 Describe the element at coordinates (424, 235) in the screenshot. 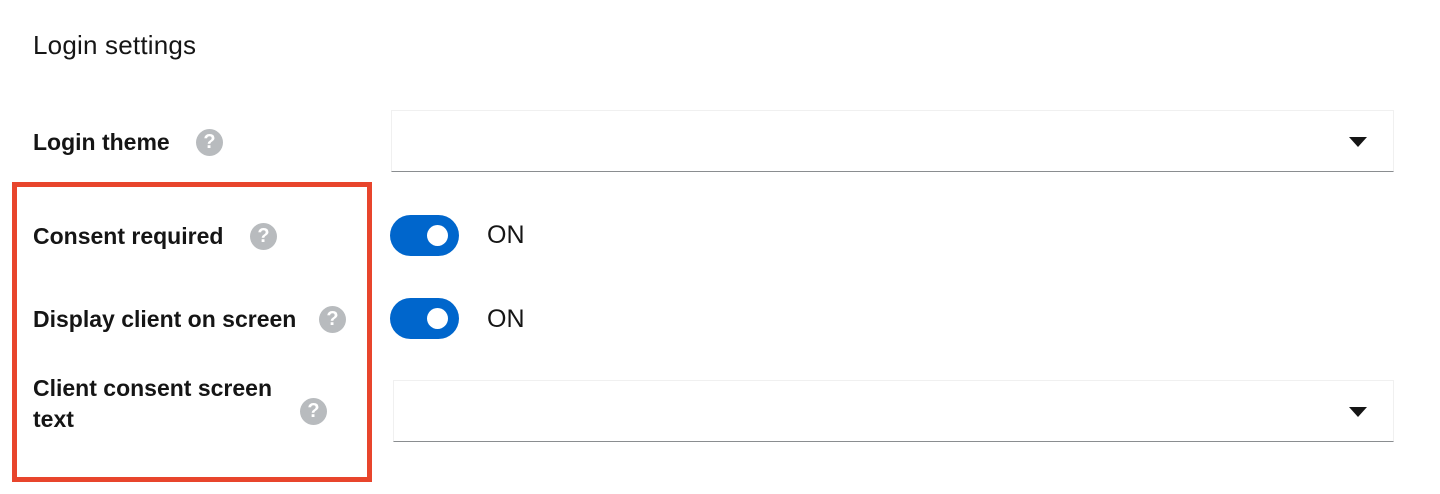

I see `consent-required-toggle` at that location.